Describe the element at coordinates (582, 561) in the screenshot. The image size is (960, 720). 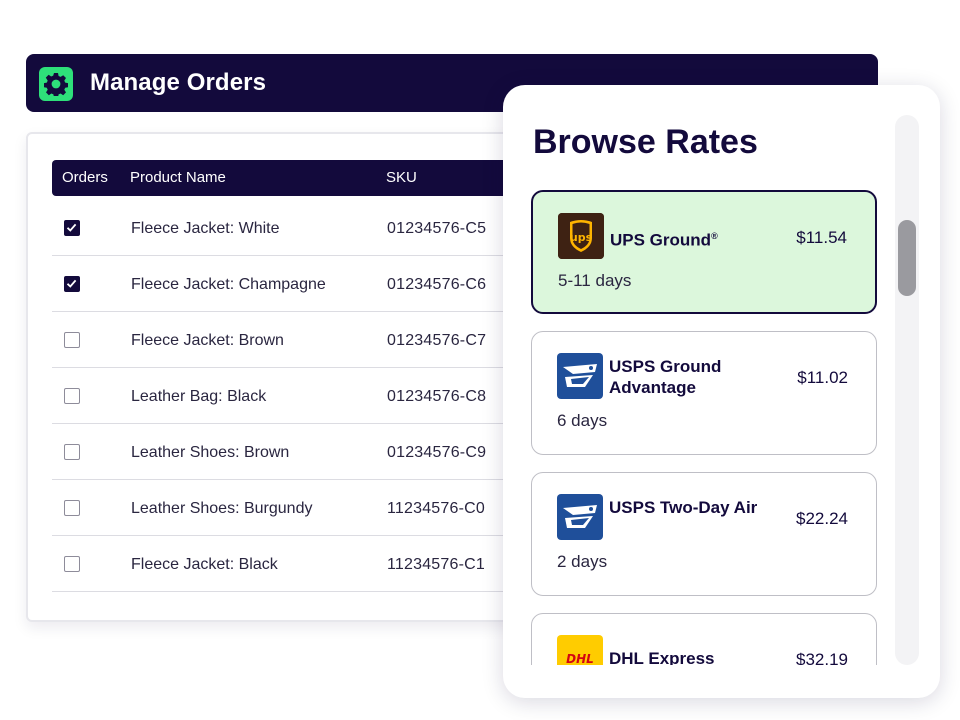
I see `delivery-days: 2 days` at that location.